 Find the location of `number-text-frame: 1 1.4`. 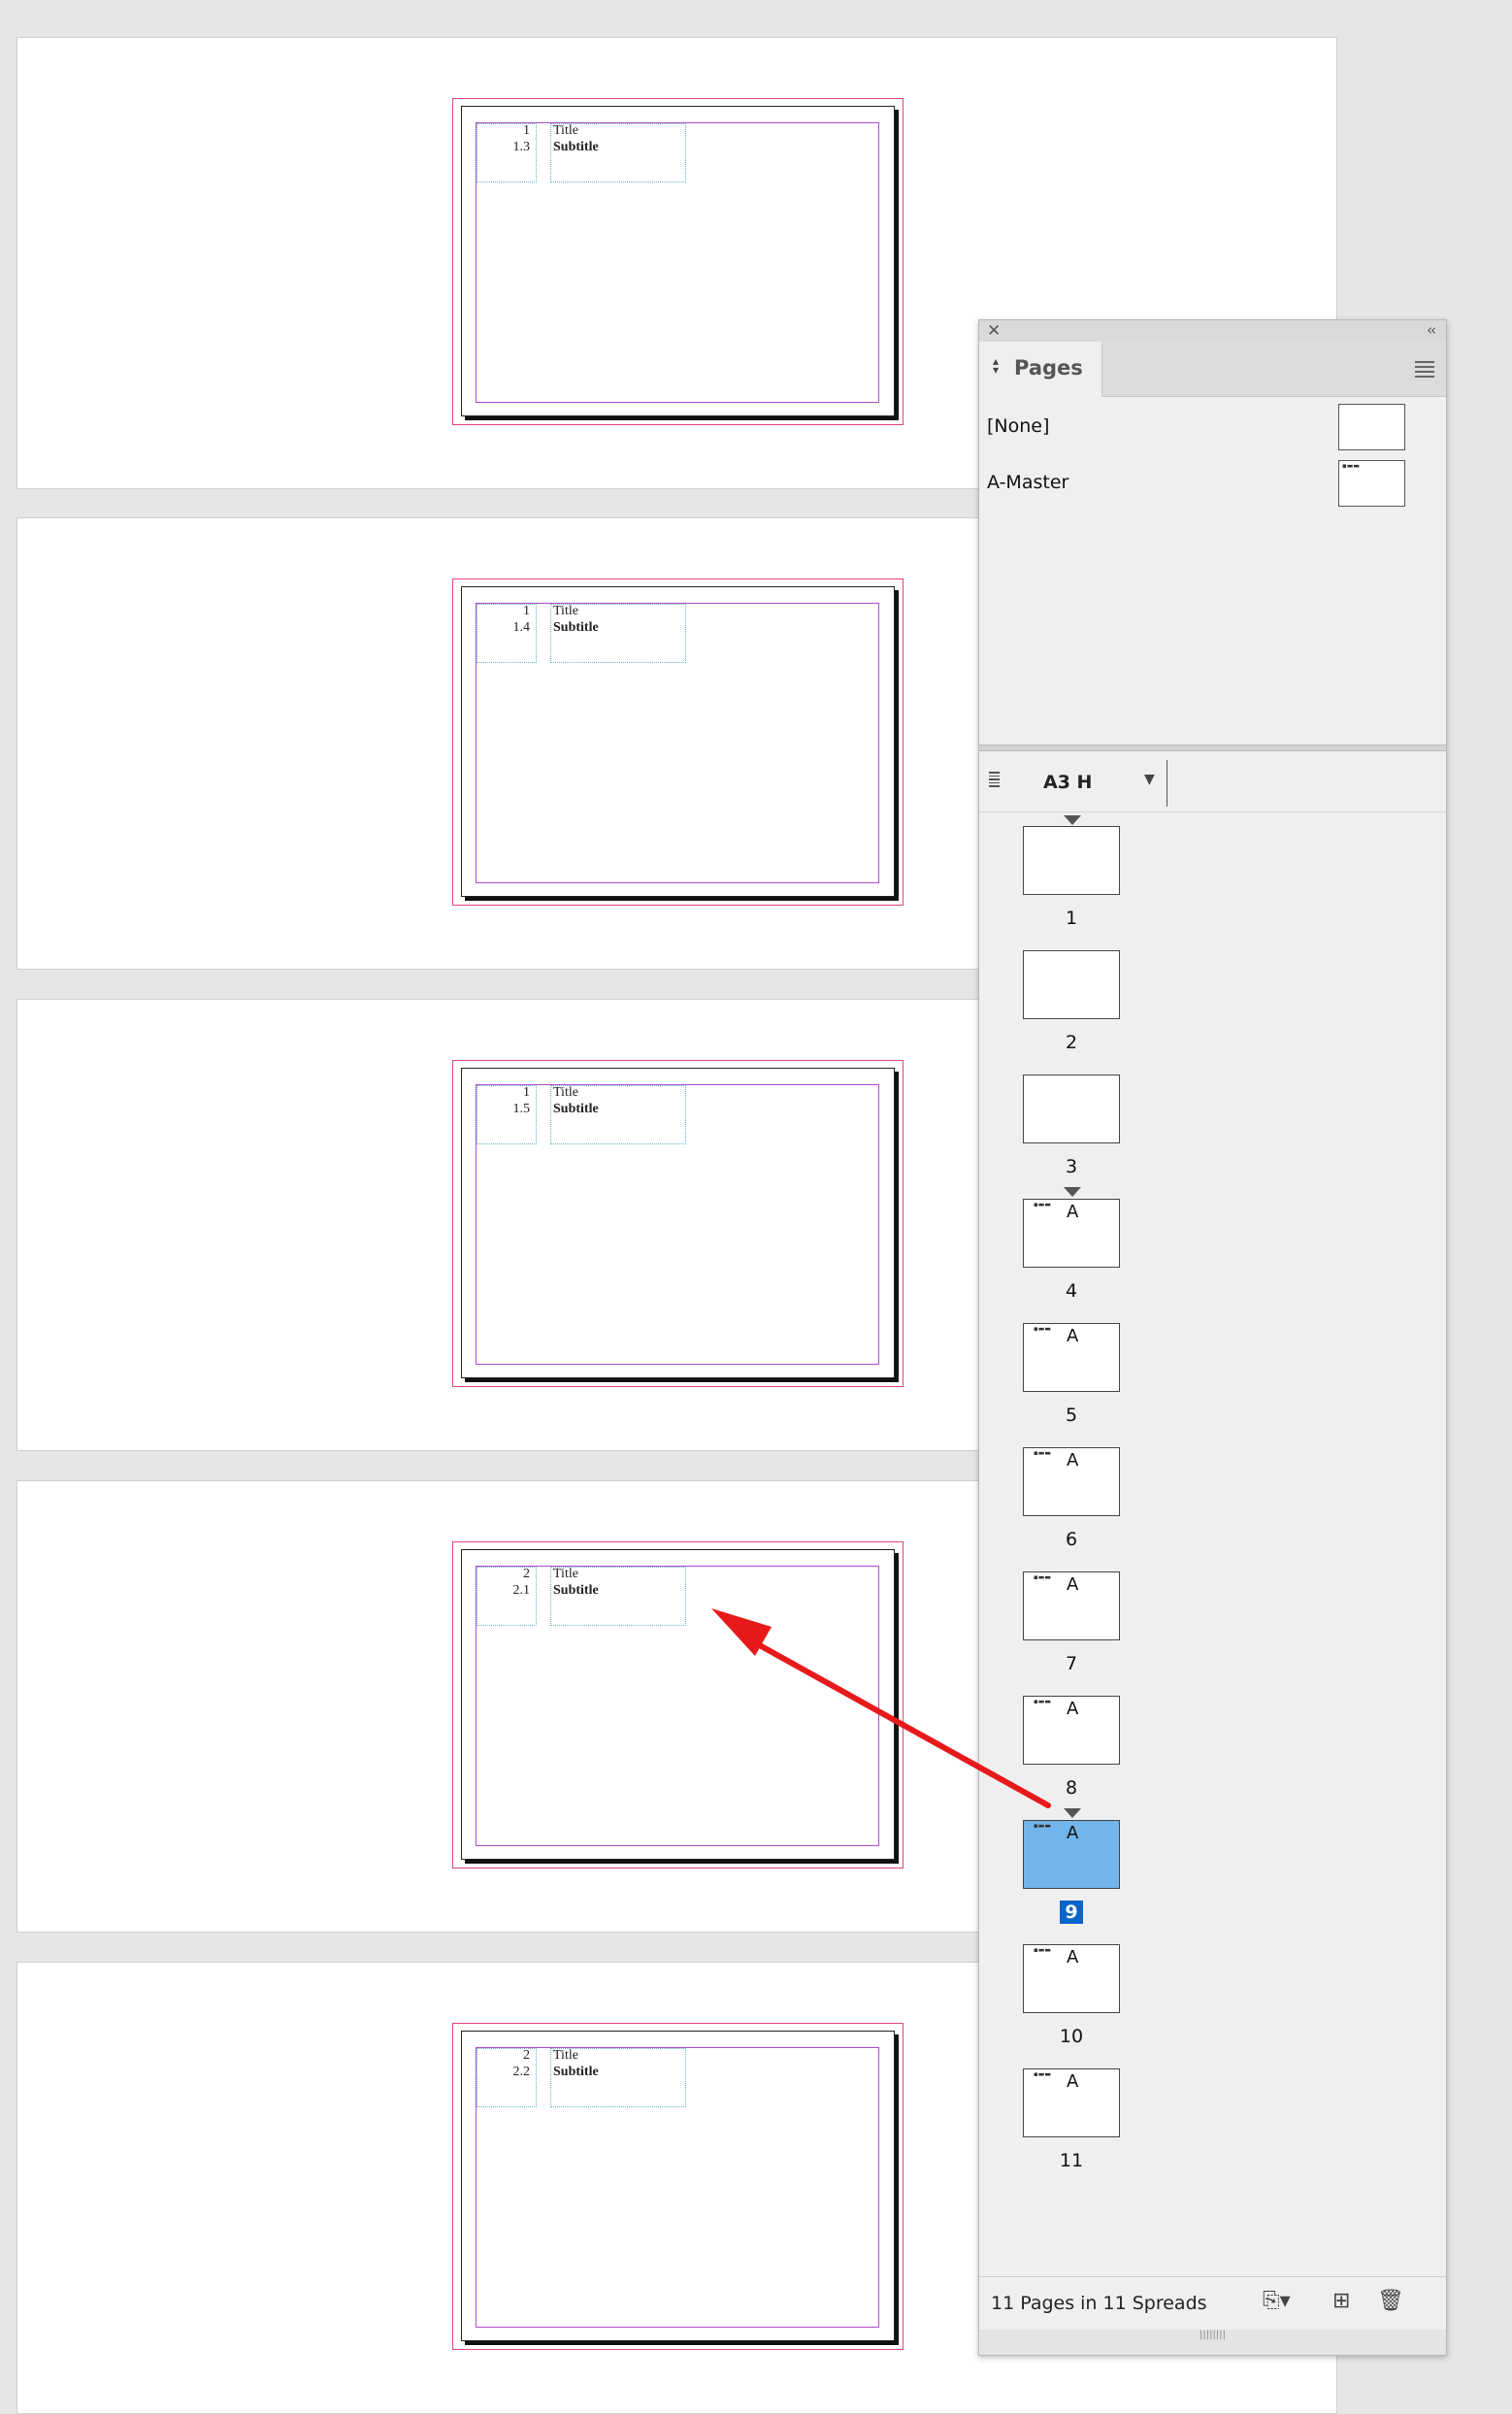

number-text-frame: 1 1.4 is located at coordinates (507, 633).